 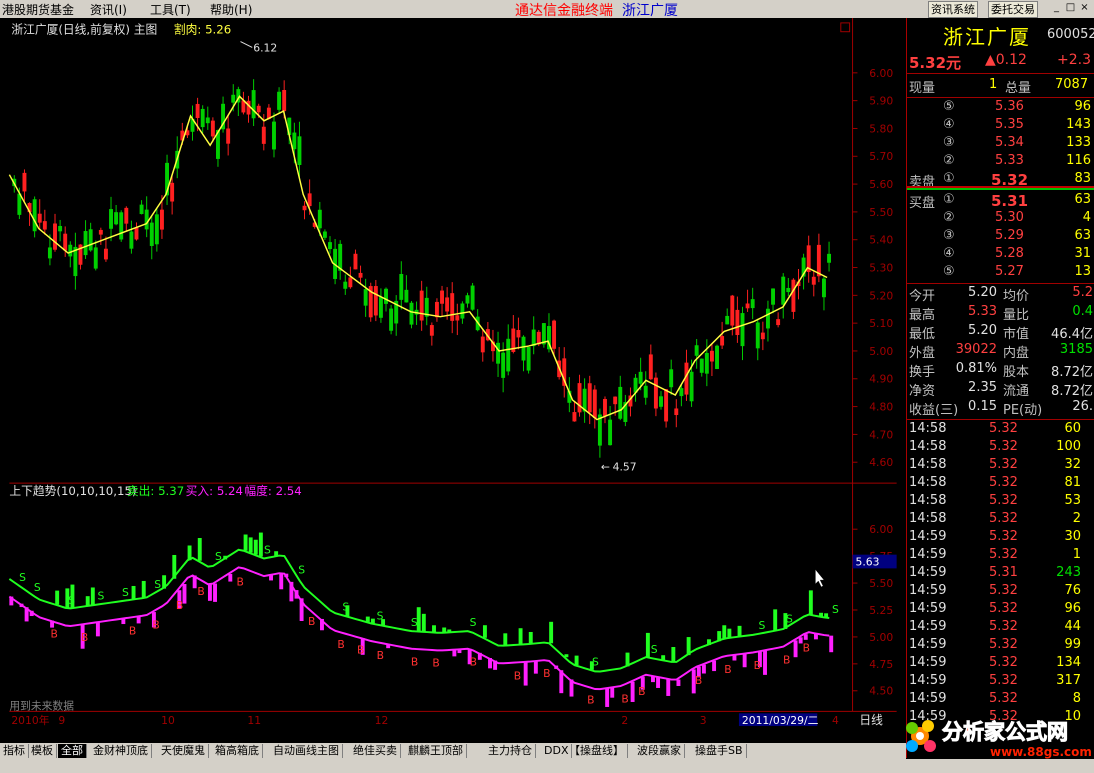 I want to click on stat-value-2: 3185, so click(x=1076, y=349).